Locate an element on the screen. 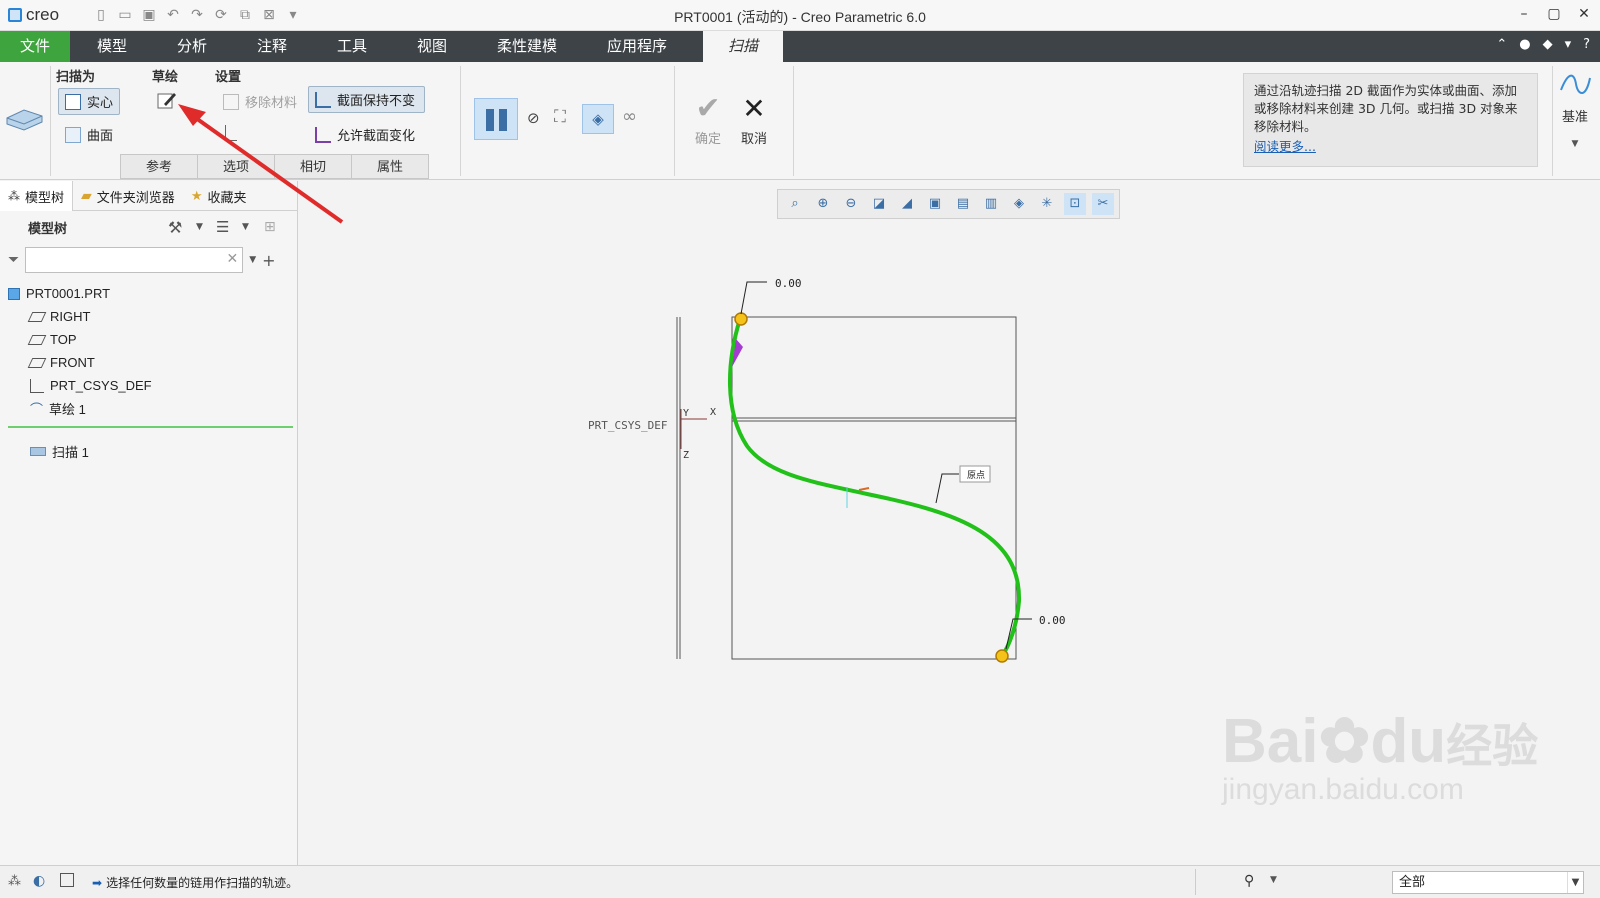 Image resolution: width=1600 pixels, height=898 pixels. tab-annotate: 注释 is located at coordinates (272, 46).